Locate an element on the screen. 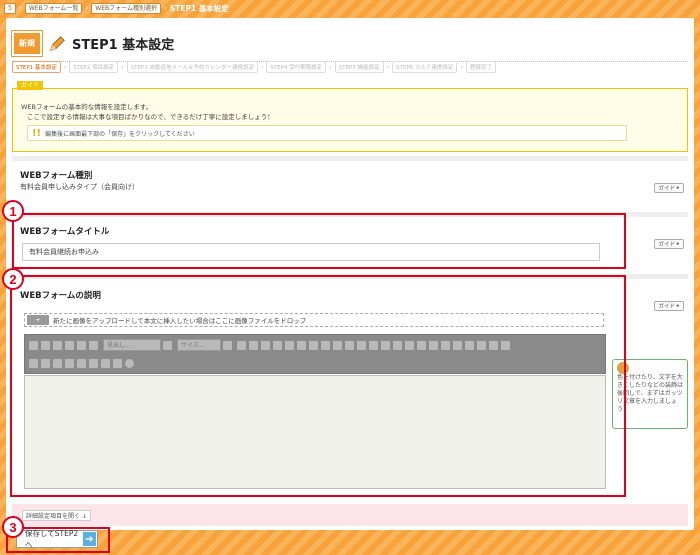 The image size is (700, 555). annotation-number-2: 2 is located at coordinates (13, 279).